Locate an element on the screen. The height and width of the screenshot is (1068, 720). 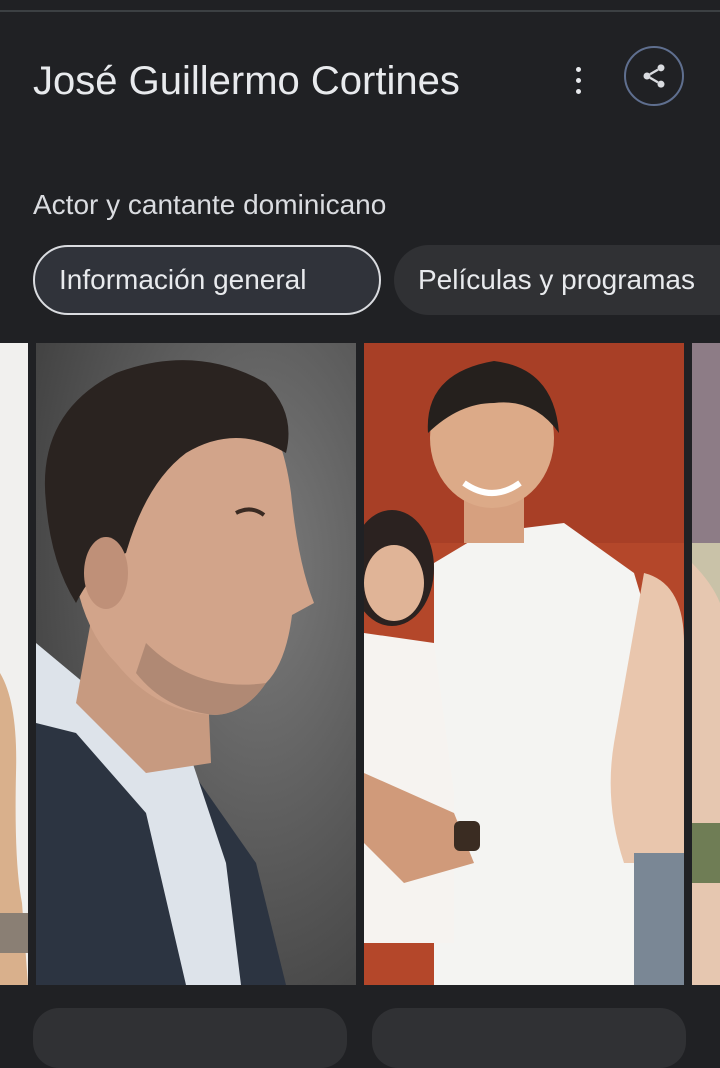
top-divider is located at coordinates (360, 11).